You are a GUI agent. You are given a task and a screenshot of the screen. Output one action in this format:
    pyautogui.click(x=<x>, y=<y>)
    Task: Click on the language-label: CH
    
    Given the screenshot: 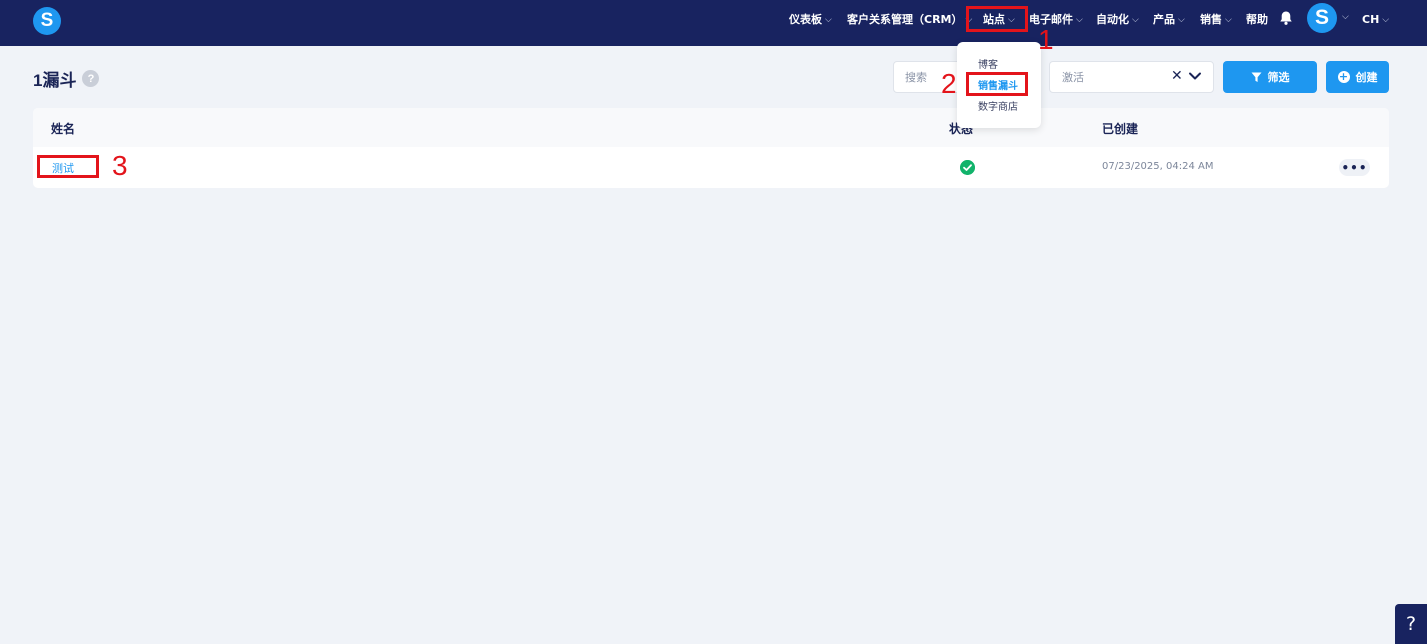 What is the action you would take?
    pyautogui.click(x=1371, y=19)
    